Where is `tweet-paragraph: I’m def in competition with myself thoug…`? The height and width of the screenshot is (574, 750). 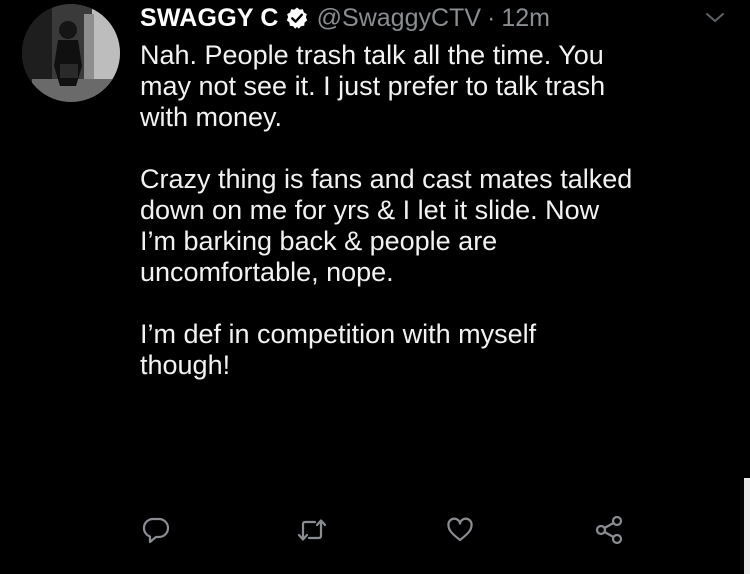
tweet-paragraph: I’m def in competition with myself thoug… is located at coordinates (440, 350).